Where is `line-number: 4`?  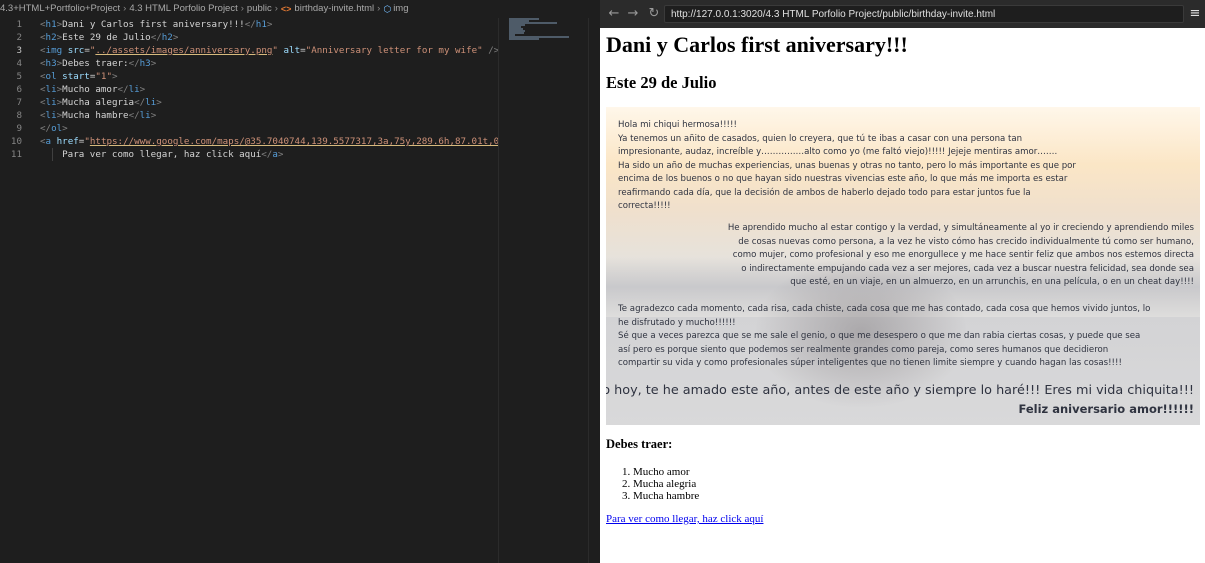
line-number: 4 is located at coordinates (19, 63).